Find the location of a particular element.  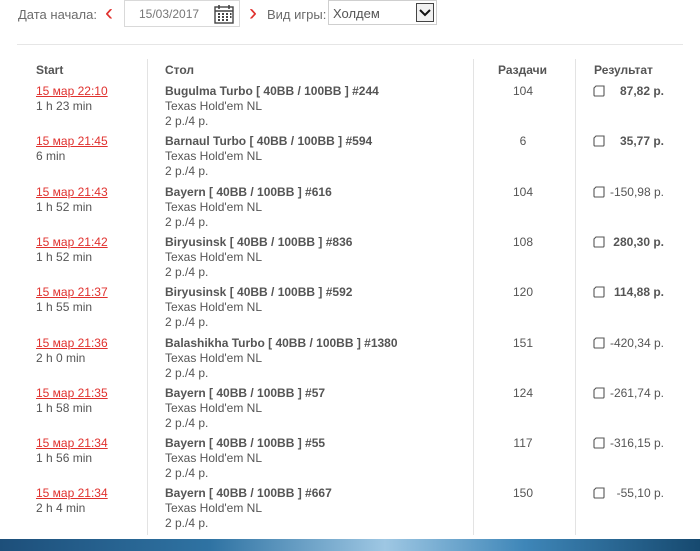

session-start-link: 15 мар 21:42 is located at coordinates (72, 242).